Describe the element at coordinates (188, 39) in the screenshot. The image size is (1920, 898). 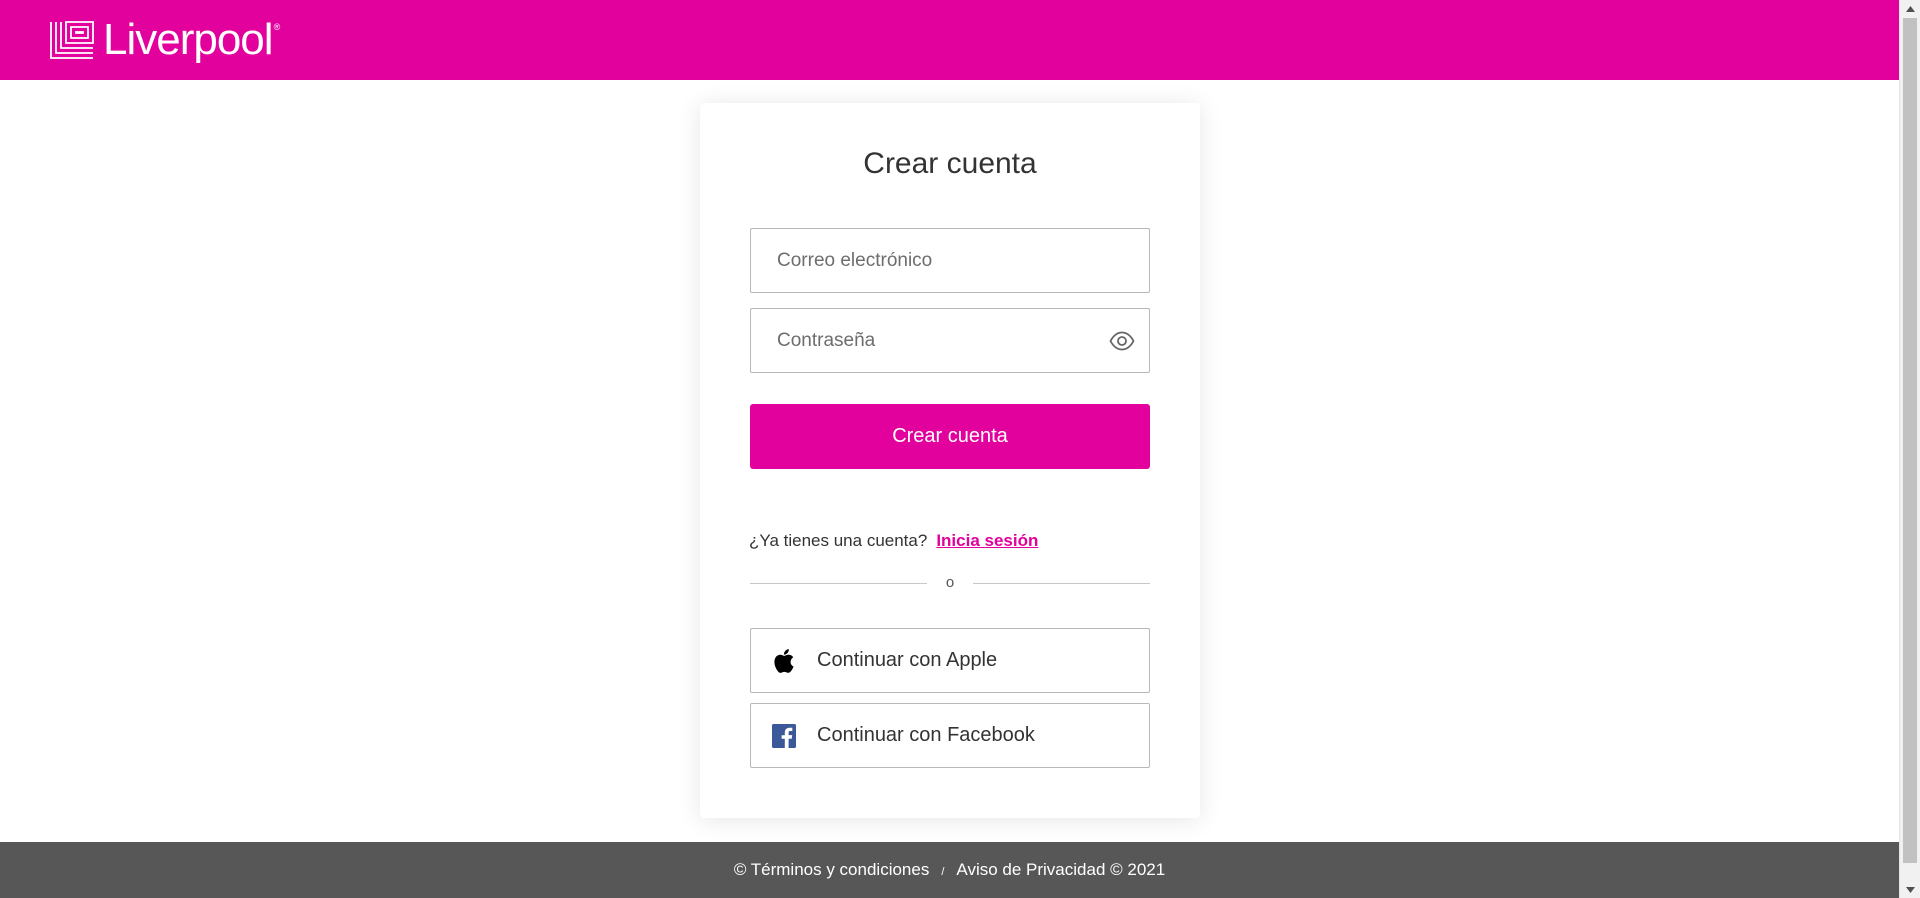
I see `logo-wordmark: Liverpool` at that location.